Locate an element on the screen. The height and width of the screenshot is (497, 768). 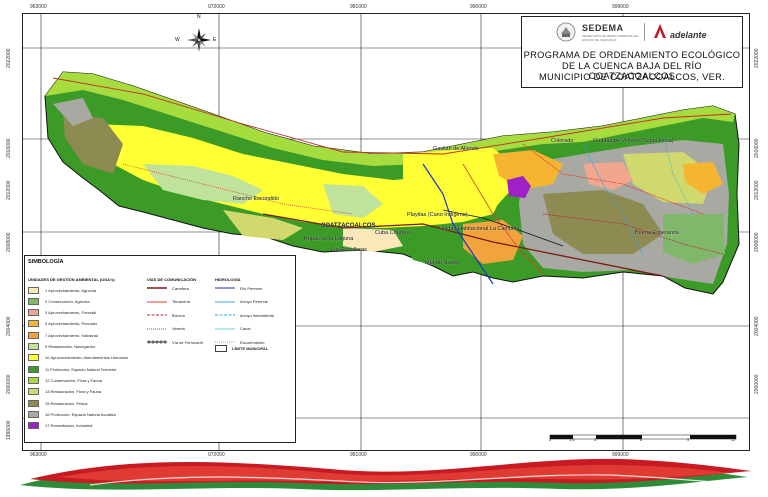
y-label-right-4: 2008000 is located at coordinates (757, 242).